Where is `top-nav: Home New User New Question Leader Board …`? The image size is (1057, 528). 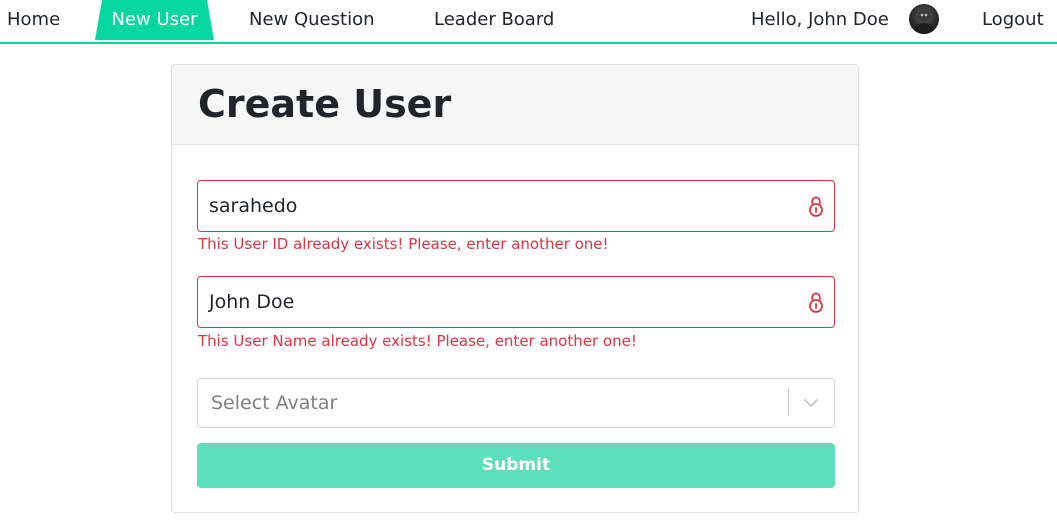
top-nav: Home New User New Question Leader Board … is located at coordinates (528, 22).